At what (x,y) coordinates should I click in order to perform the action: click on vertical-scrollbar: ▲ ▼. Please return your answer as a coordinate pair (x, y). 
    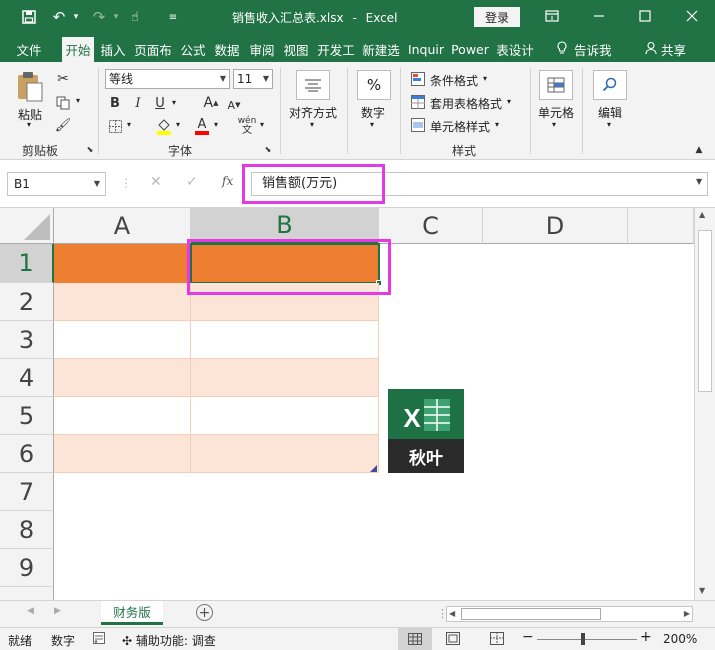
    Looking at the image, I should click on (704, 404).